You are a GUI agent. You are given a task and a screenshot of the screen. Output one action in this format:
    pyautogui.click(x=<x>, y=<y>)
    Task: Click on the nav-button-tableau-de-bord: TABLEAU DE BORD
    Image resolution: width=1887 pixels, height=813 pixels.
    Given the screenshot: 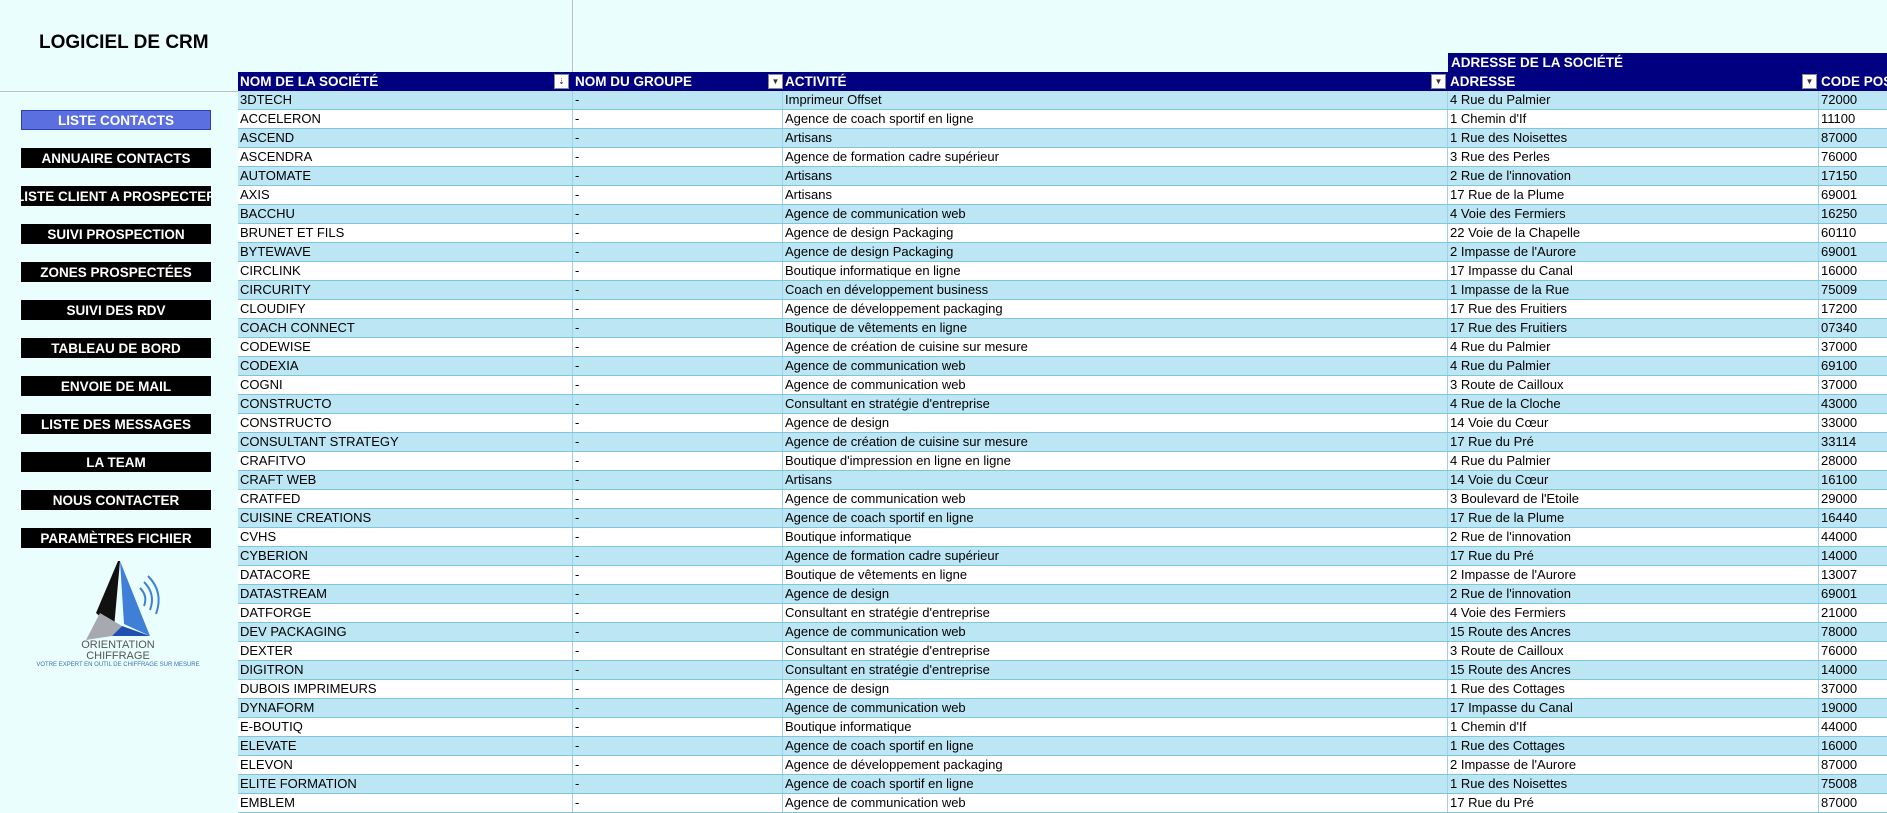 What is the action you would take?
    pyautogui.click(x=116, y=348)
    